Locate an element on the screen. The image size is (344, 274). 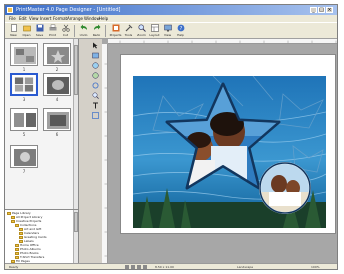
shape-tool-icon is located at coordinates (95, 65).